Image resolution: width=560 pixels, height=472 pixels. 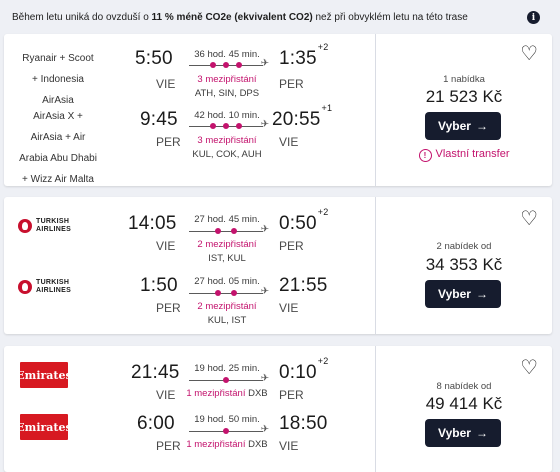 What do you see at coordinates (82, 17) in the screenshot?
I see `banner-prefix: Během letu uniká do ovzduší o` at bounding box center [82, 17].